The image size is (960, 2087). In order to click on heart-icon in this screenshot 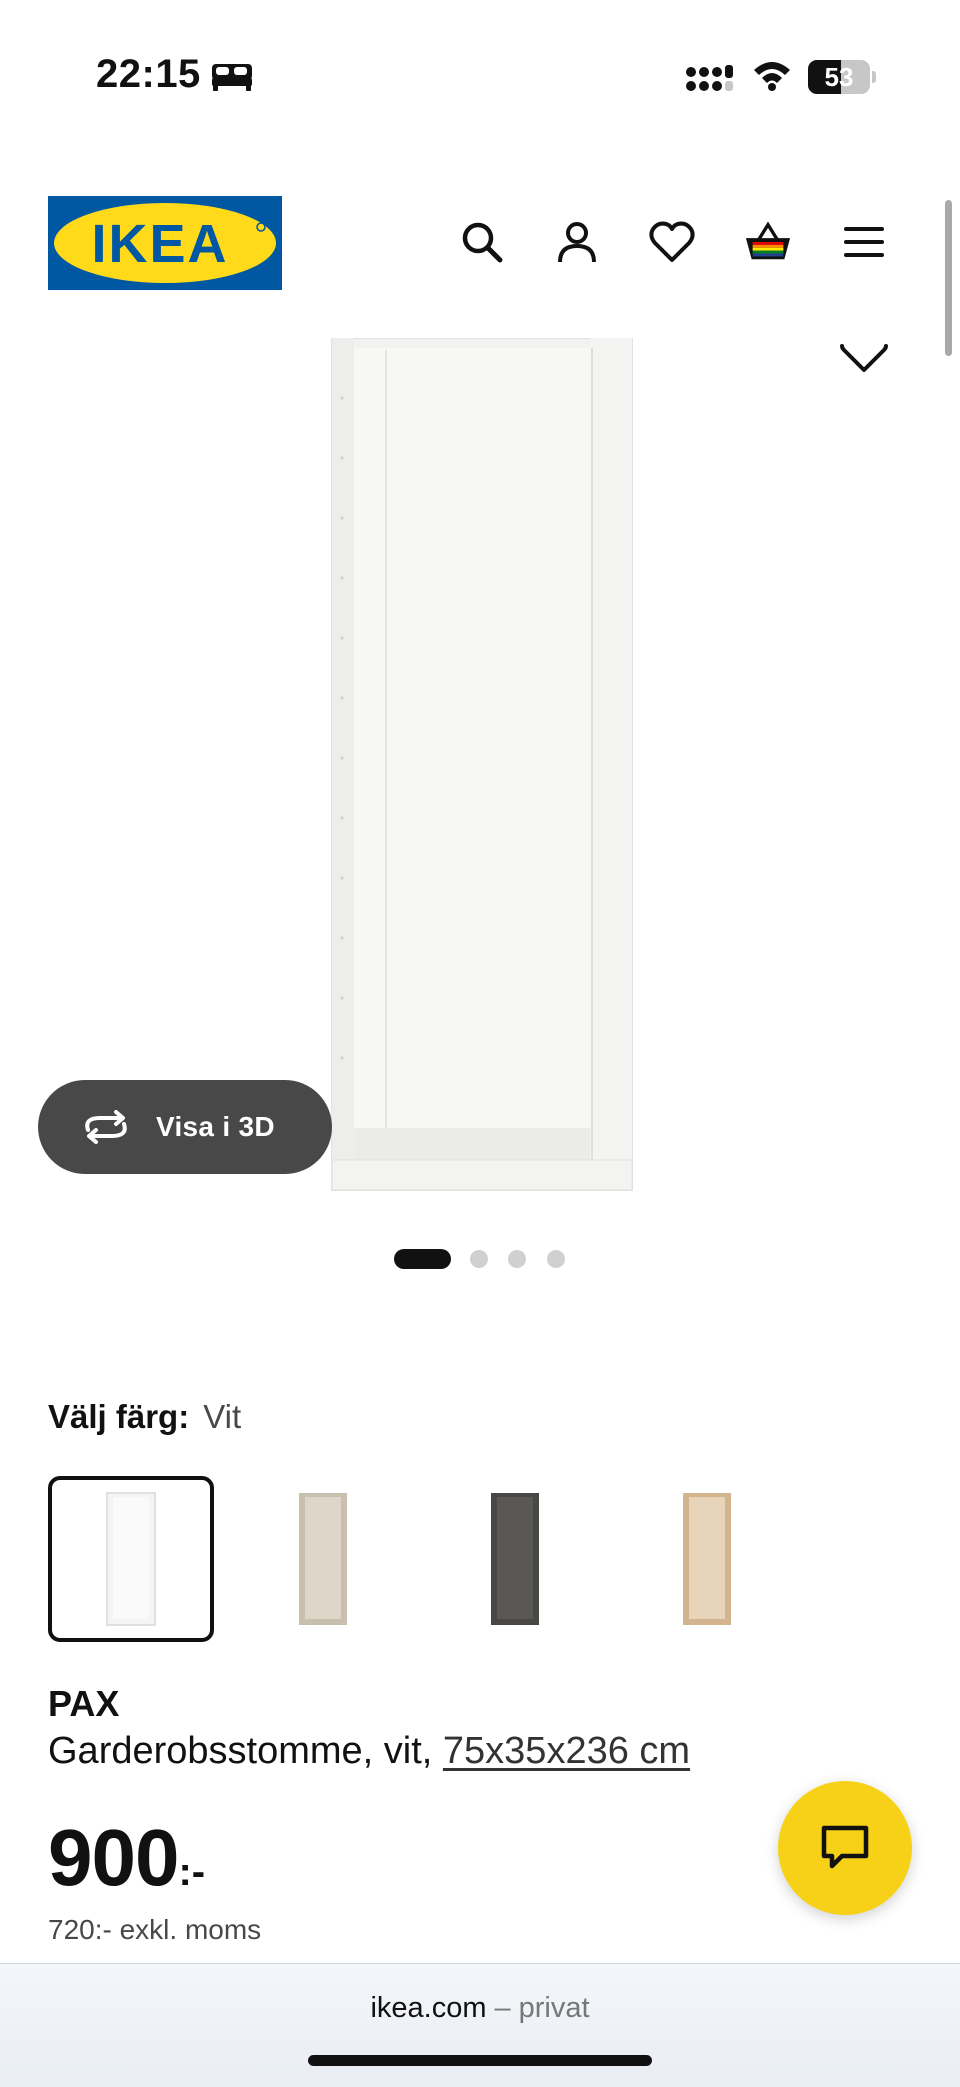, I will do `click(672, 241)`.